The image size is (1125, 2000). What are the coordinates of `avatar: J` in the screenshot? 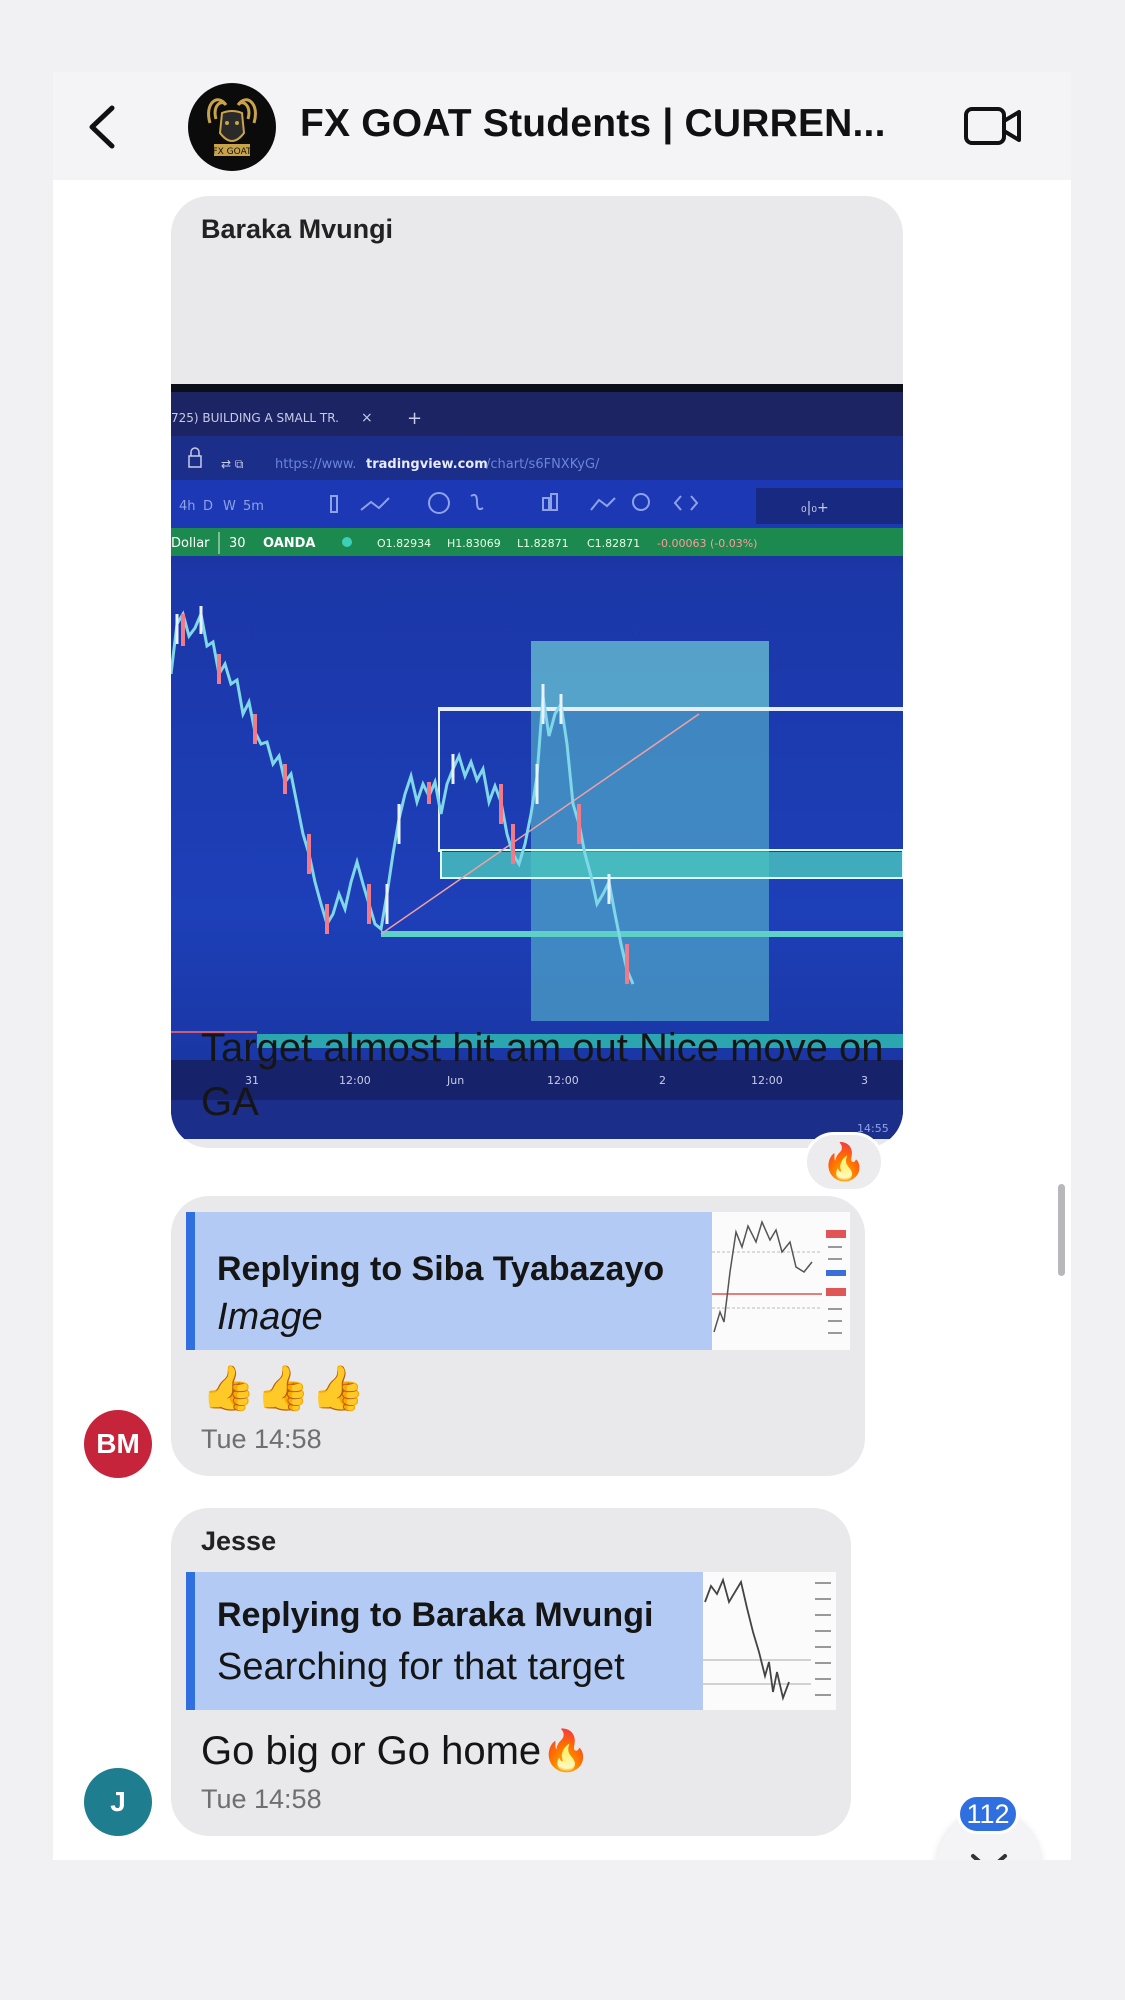 It's located at (118, 1802).